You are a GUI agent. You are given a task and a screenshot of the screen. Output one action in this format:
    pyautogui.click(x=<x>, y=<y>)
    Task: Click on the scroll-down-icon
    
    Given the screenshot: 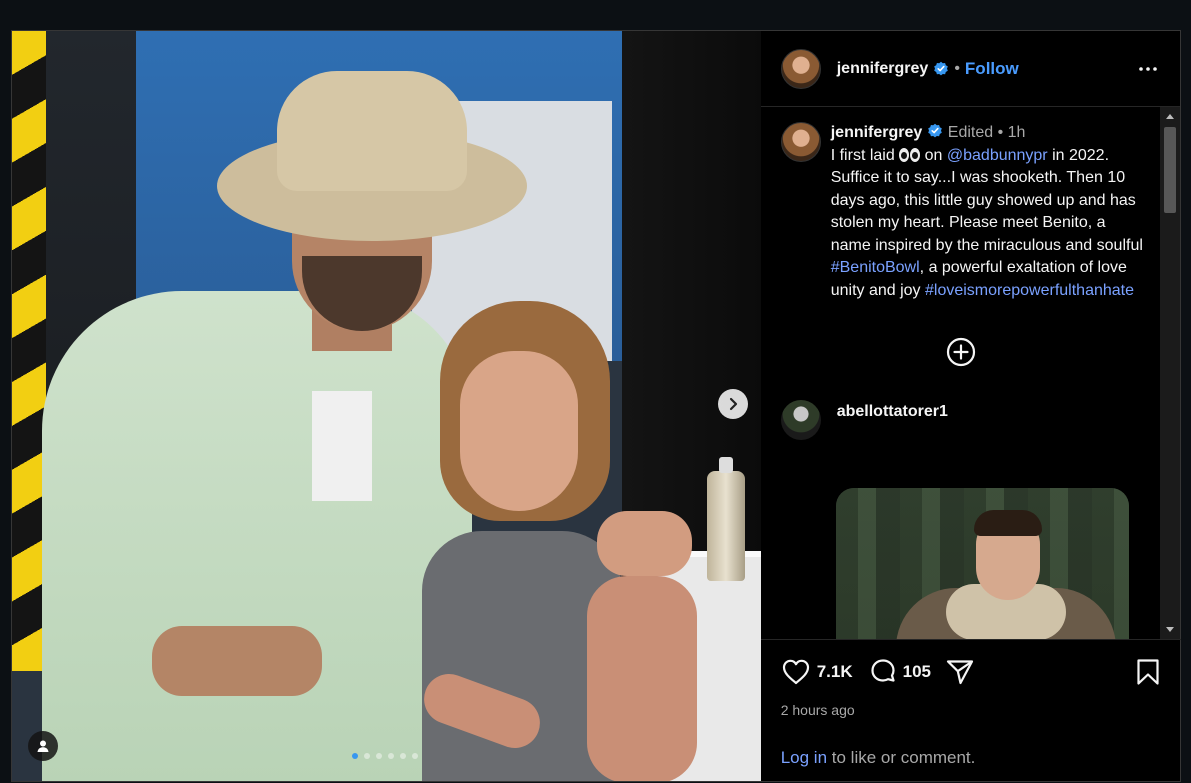 What is the action you would take?
    pyautogui.click(x=1169, y=629)
    